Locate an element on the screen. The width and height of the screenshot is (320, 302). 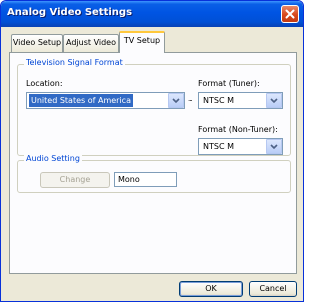
tab-label: Video Setup is located at coordinates (37, 42).